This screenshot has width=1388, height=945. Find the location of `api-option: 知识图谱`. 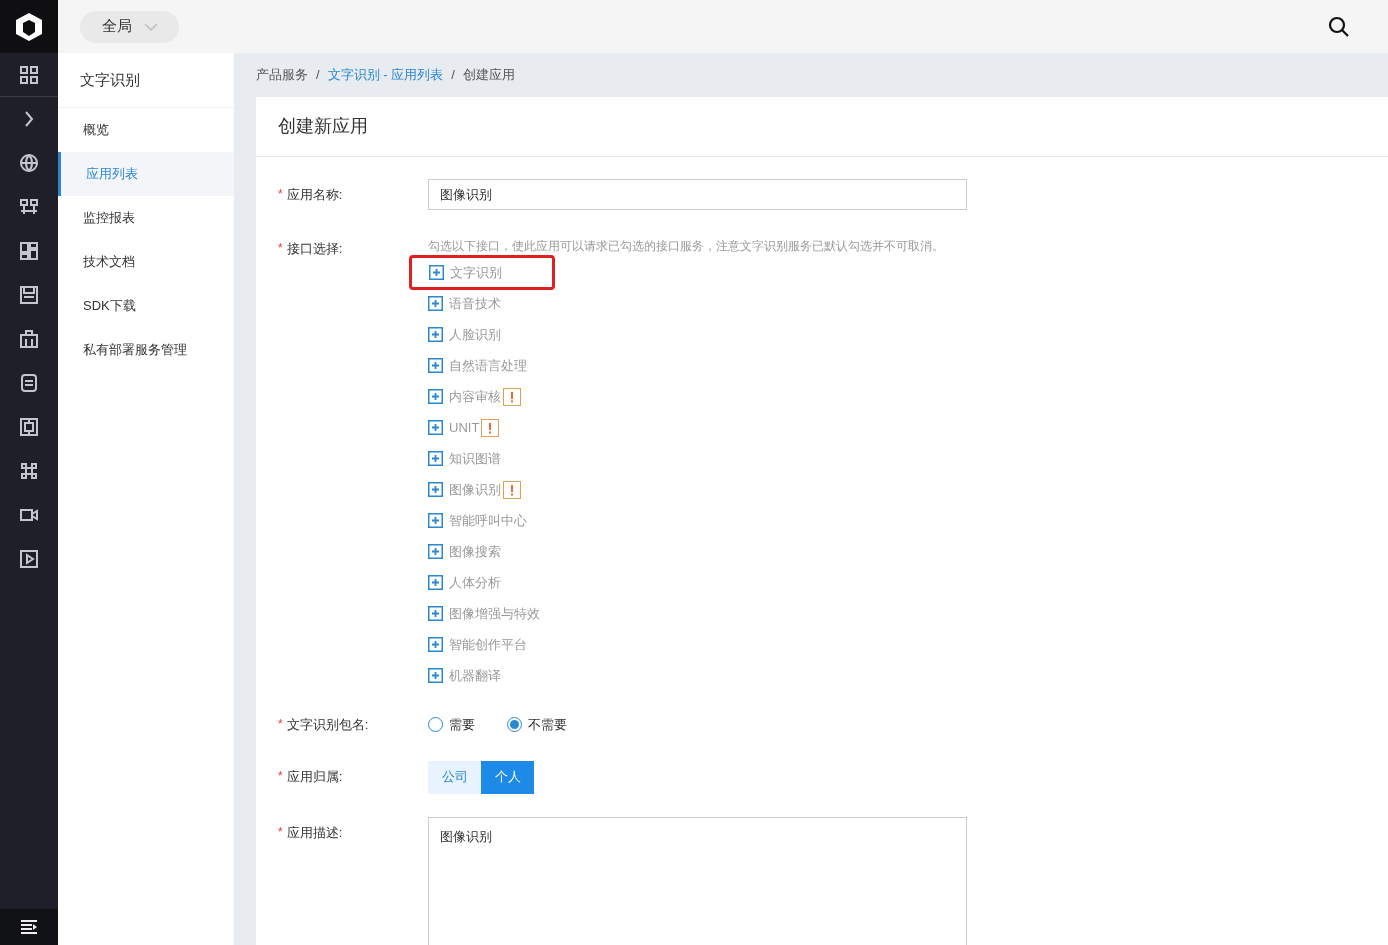

api-option: 知识图谱 is located at coordinates (475, 458).